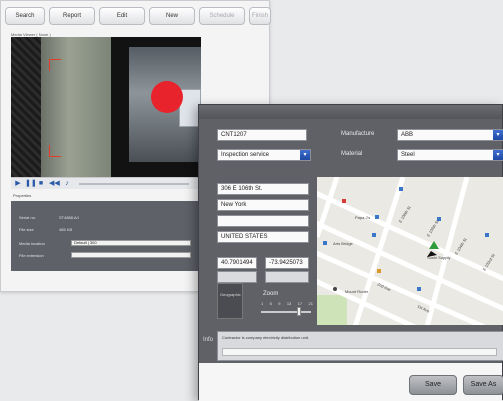 The width and height of the screenshot is (503, 401). What do you see at coordinates (26, 107) in the screenshot?
I see `video-frame-edge` at bounding box center [26, 107].